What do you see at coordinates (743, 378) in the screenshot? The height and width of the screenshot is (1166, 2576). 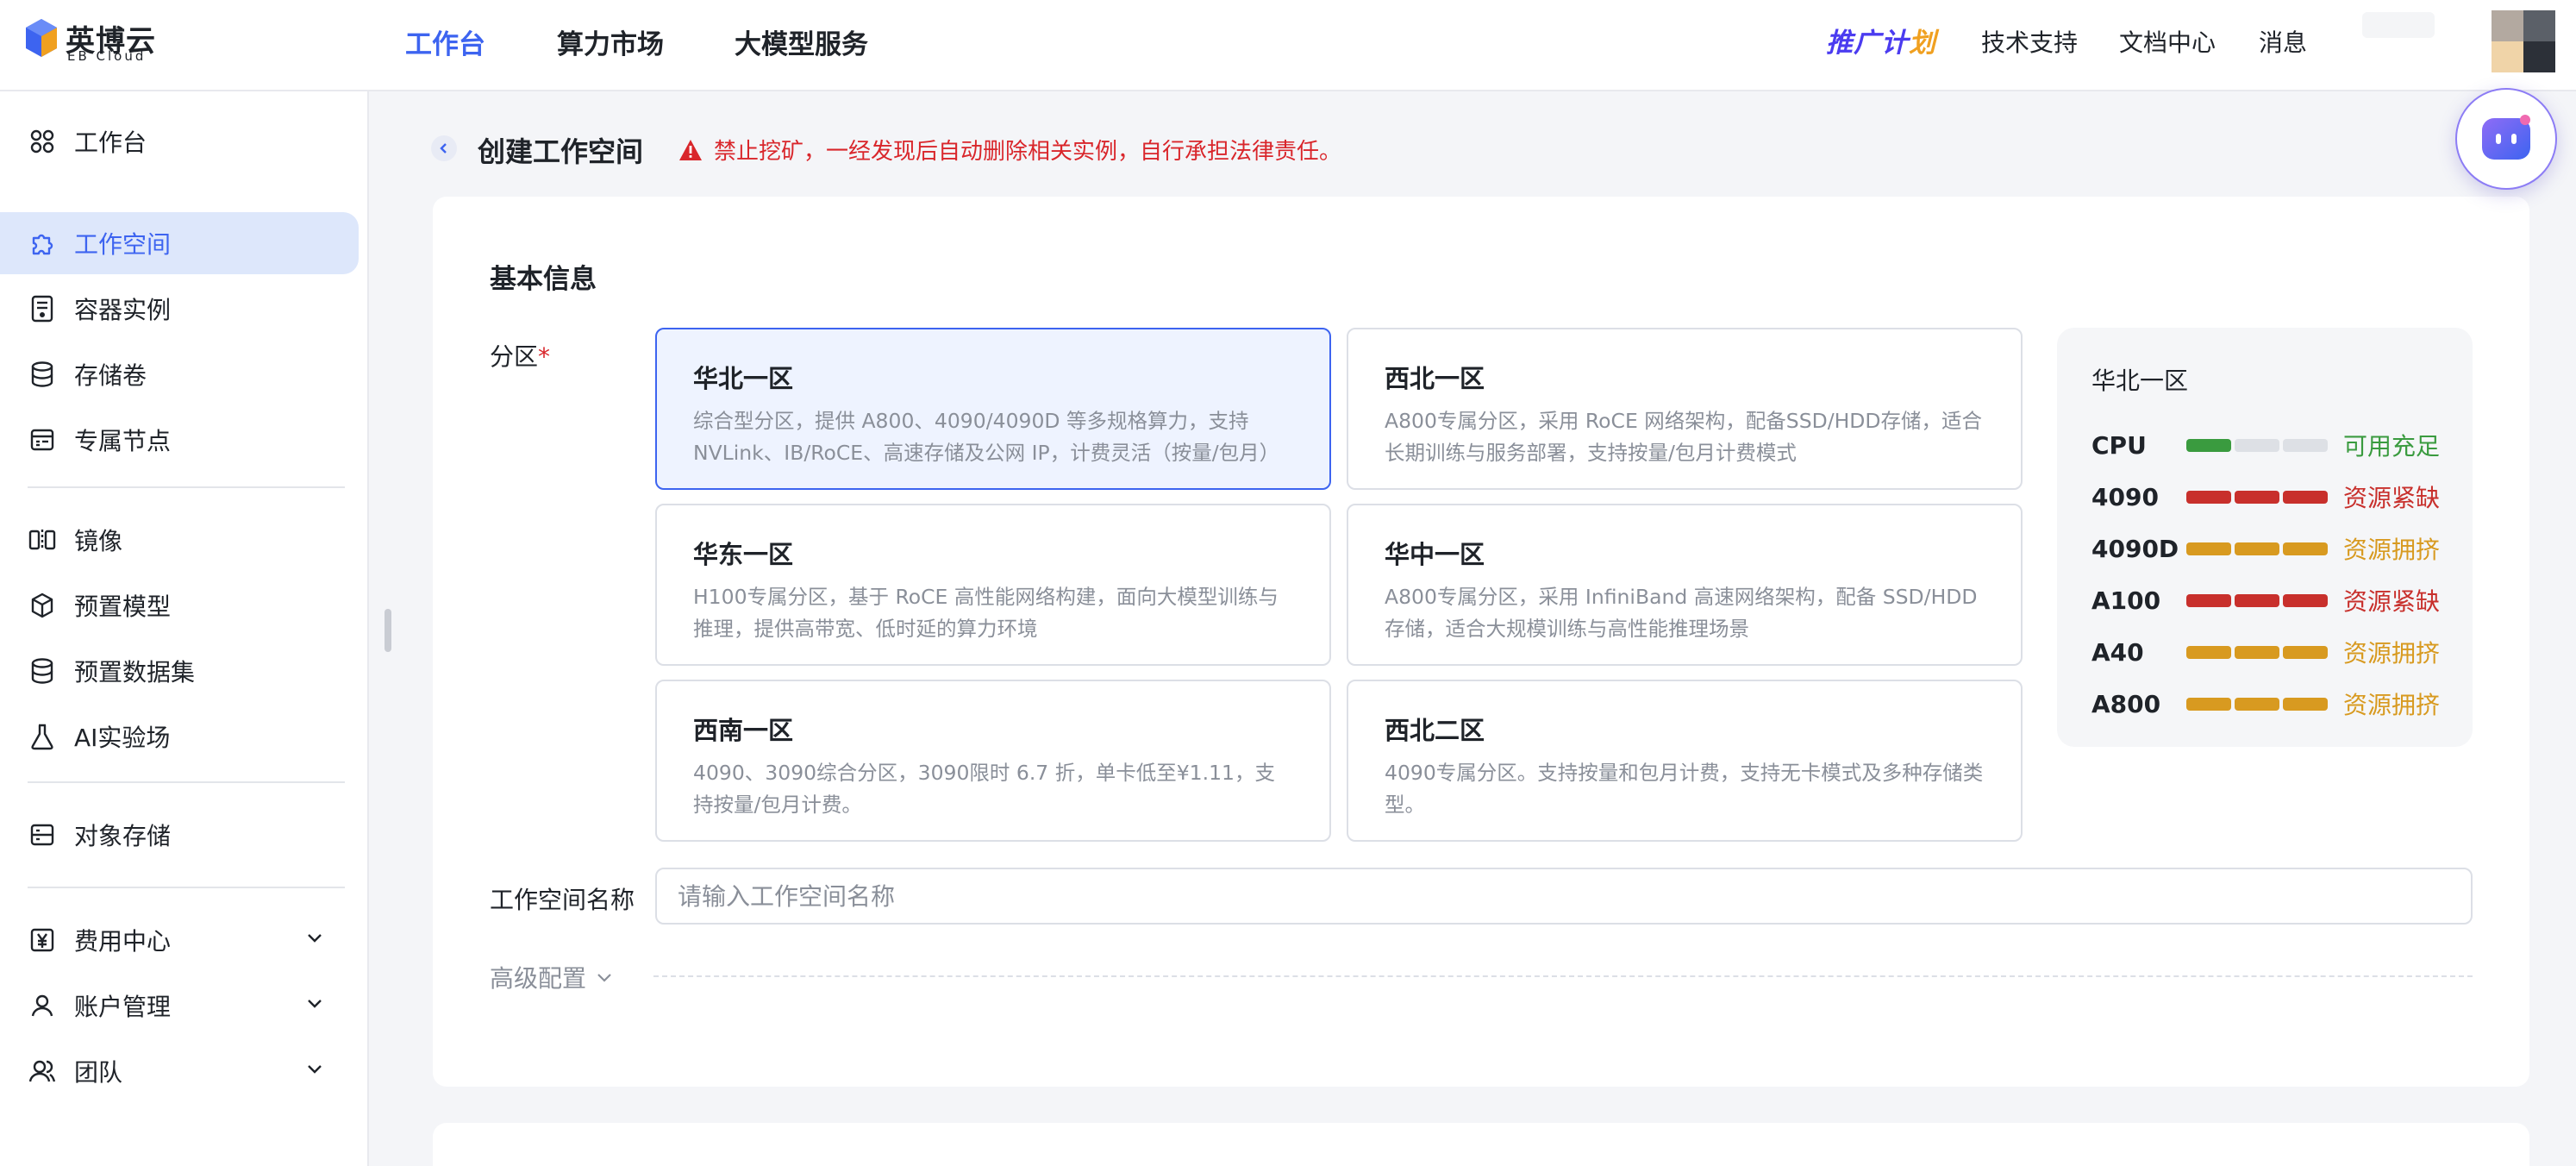 I see `region-name: 华北一区` at bounding box center [743, 378].